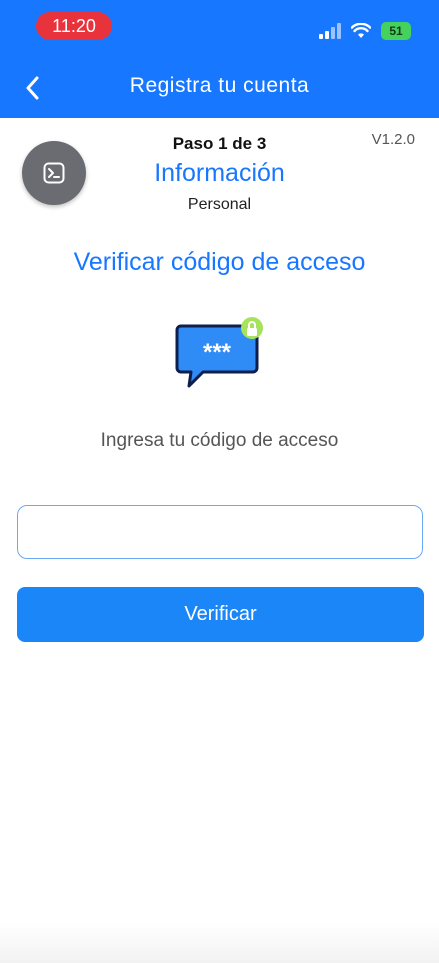  Describe the element at coordinates (219, 26) in the screenshot. I see `status-bar: 11:20 51` at that location.